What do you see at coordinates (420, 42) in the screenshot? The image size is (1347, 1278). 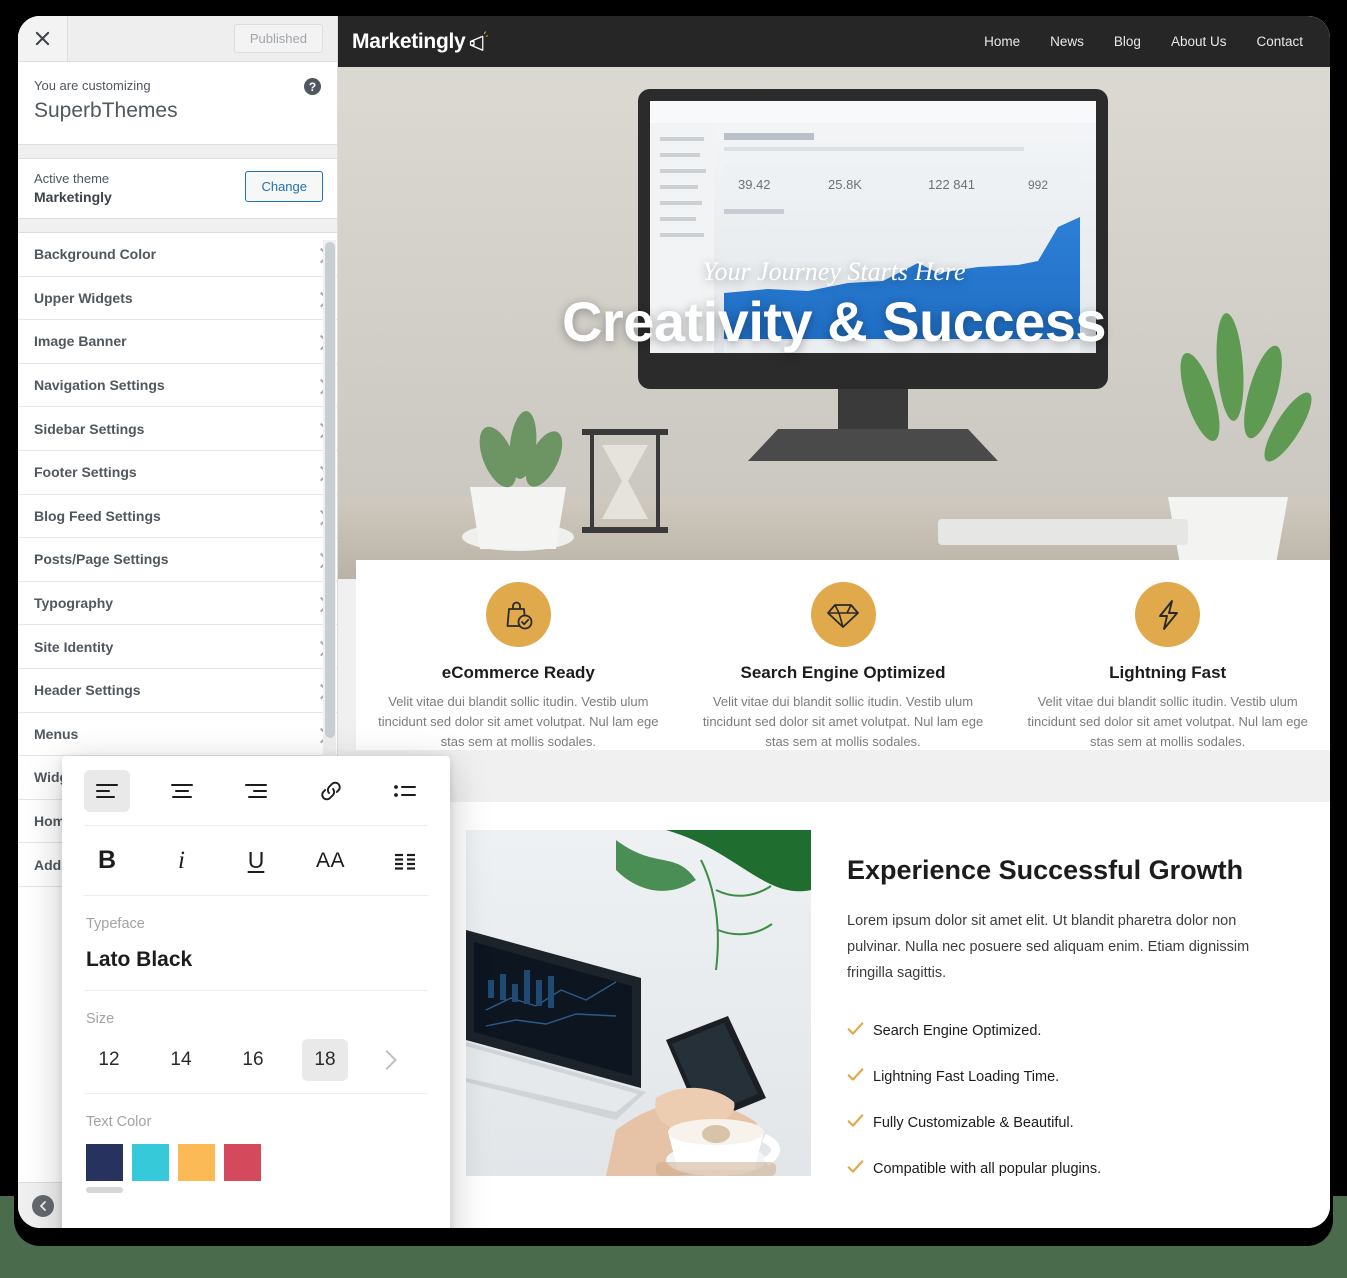 I see `site-logo: Marketingly` at bounding box center [420, 42].